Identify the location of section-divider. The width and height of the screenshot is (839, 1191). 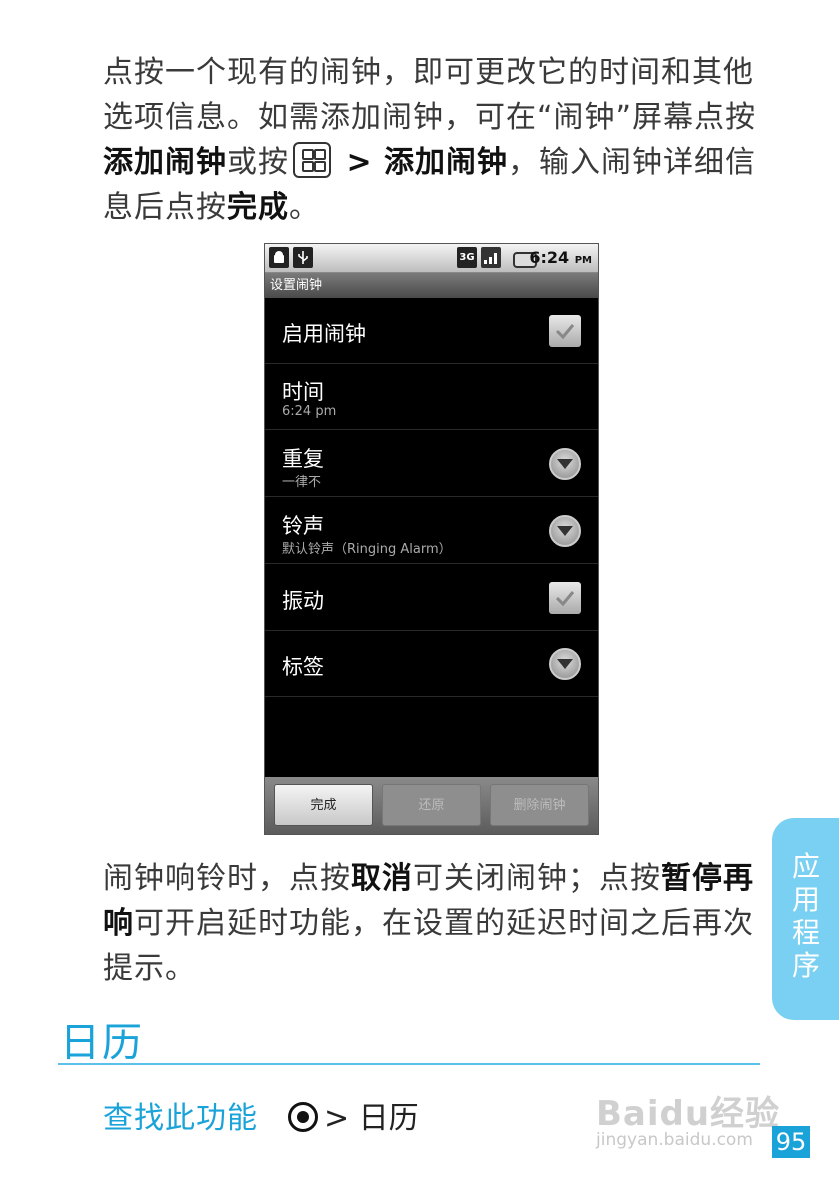
(409, 1064).